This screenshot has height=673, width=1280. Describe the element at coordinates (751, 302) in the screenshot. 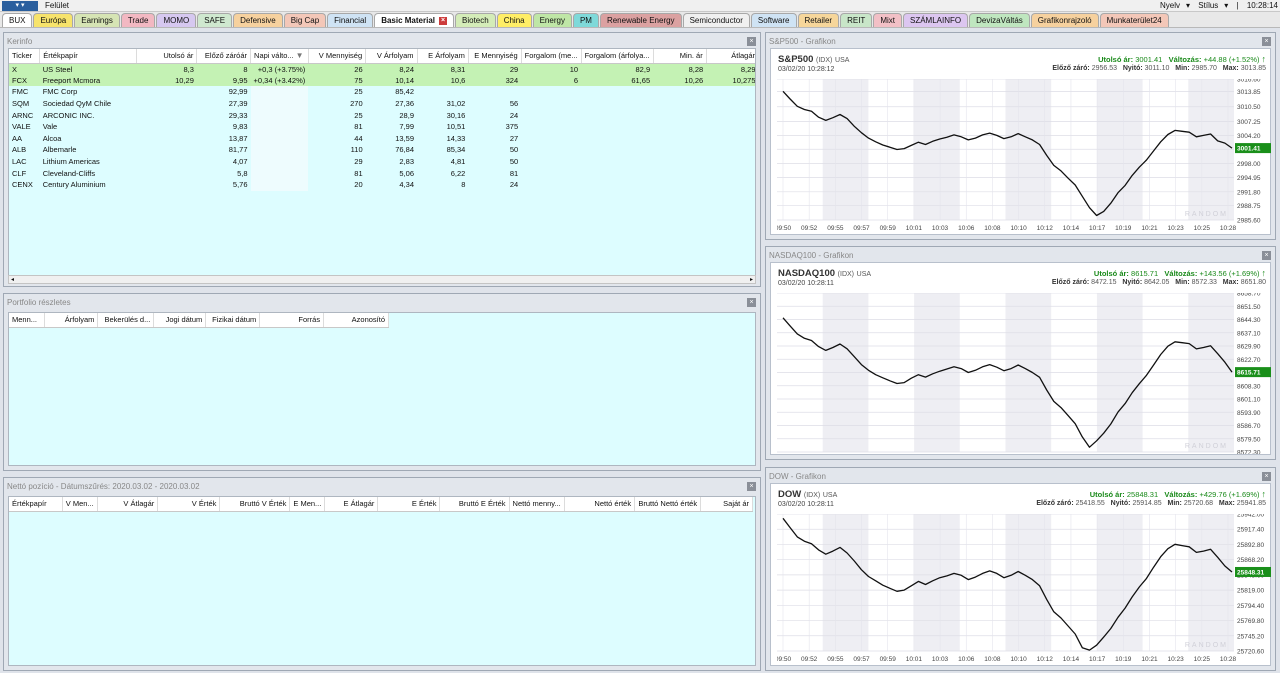

I see `portfolio-close-icon: ×` at that location.